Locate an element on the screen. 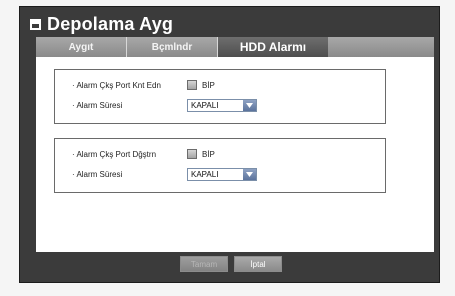 The height and width of the screenshot is (296, 455). cancel-button: İptal is located at coordinates (258, 264).